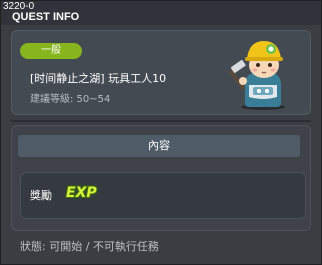 The width and height of the screenshot is (322, 265). I want to click on exp-icon: EXP, so click(81, 193).